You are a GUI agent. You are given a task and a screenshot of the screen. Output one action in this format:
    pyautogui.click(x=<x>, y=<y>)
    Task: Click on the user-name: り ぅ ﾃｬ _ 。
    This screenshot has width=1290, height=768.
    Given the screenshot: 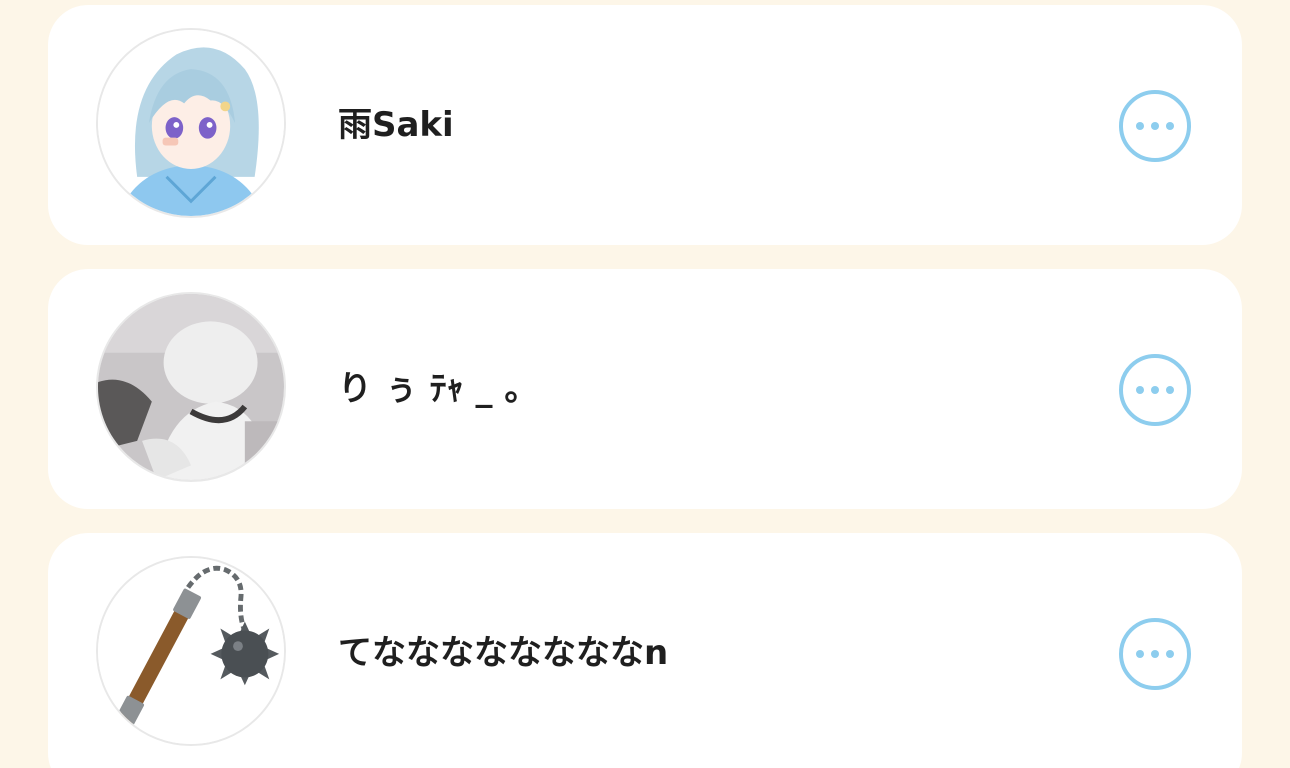 What is the action you would take?
    pyautogui.click(x=438, y=389)
    